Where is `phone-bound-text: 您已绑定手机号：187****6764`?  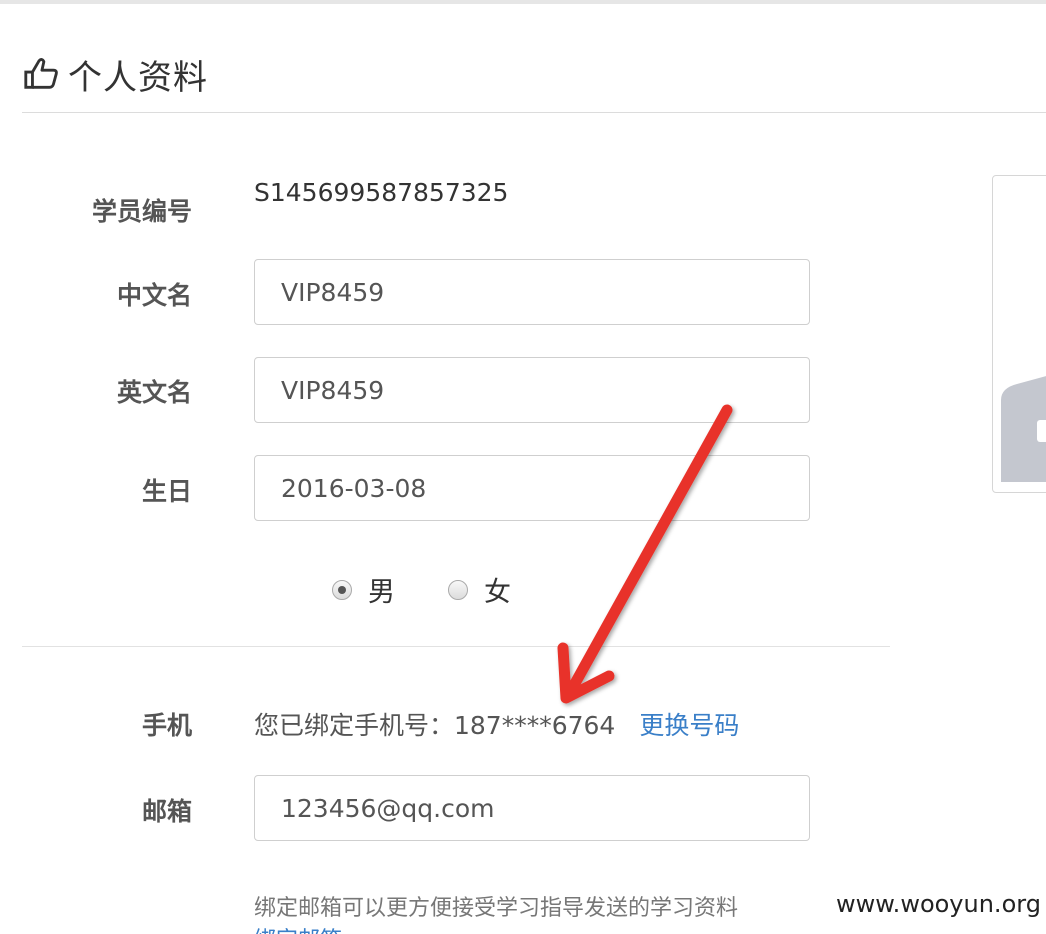
phone-bound-text: 您已绑定手机号：187****6764 is located at coordinates (435, 725).